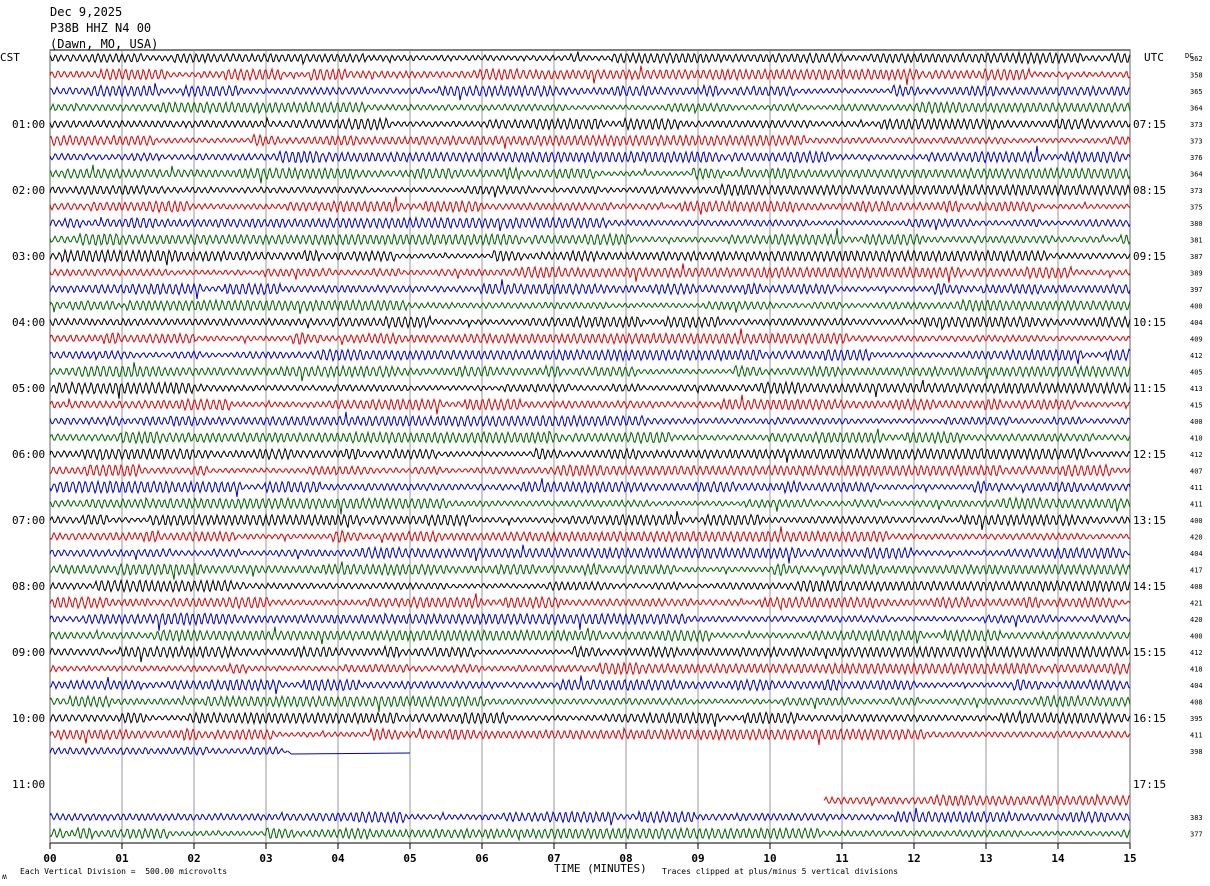  I want to click on x-tick-label: 12, so click(913, 858).